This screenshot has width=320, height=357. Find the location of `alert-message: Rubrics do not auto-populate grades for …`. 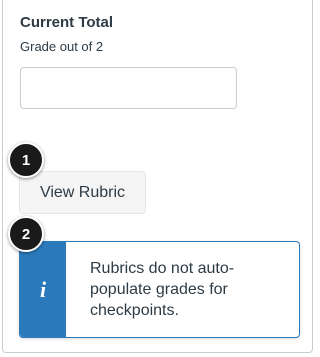

alert-message: Rubrics do not auto-populate grades for … is located at coordinates (162, 289).